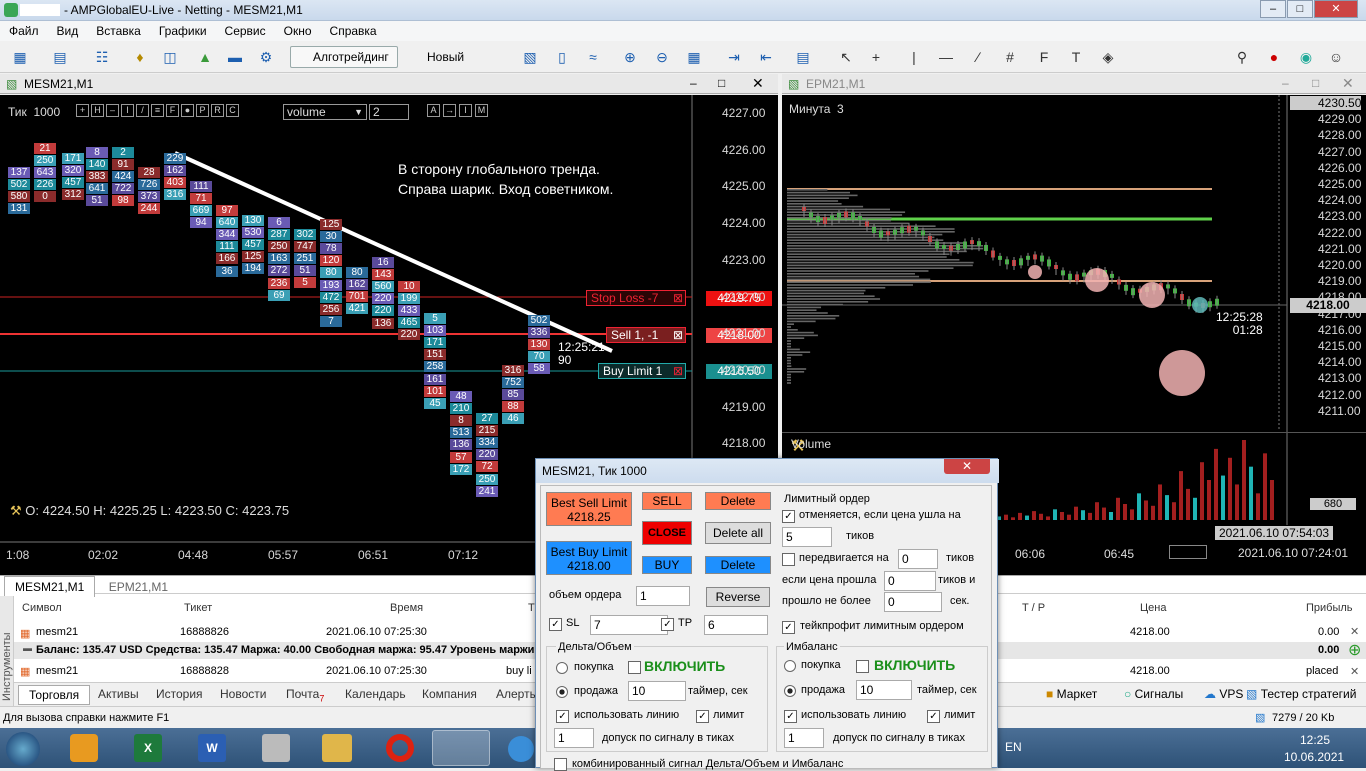  What do you see at coordinates (187, 110) in the screenshot?
I see `circle-icon: ●` at bounding box center [187, 110].